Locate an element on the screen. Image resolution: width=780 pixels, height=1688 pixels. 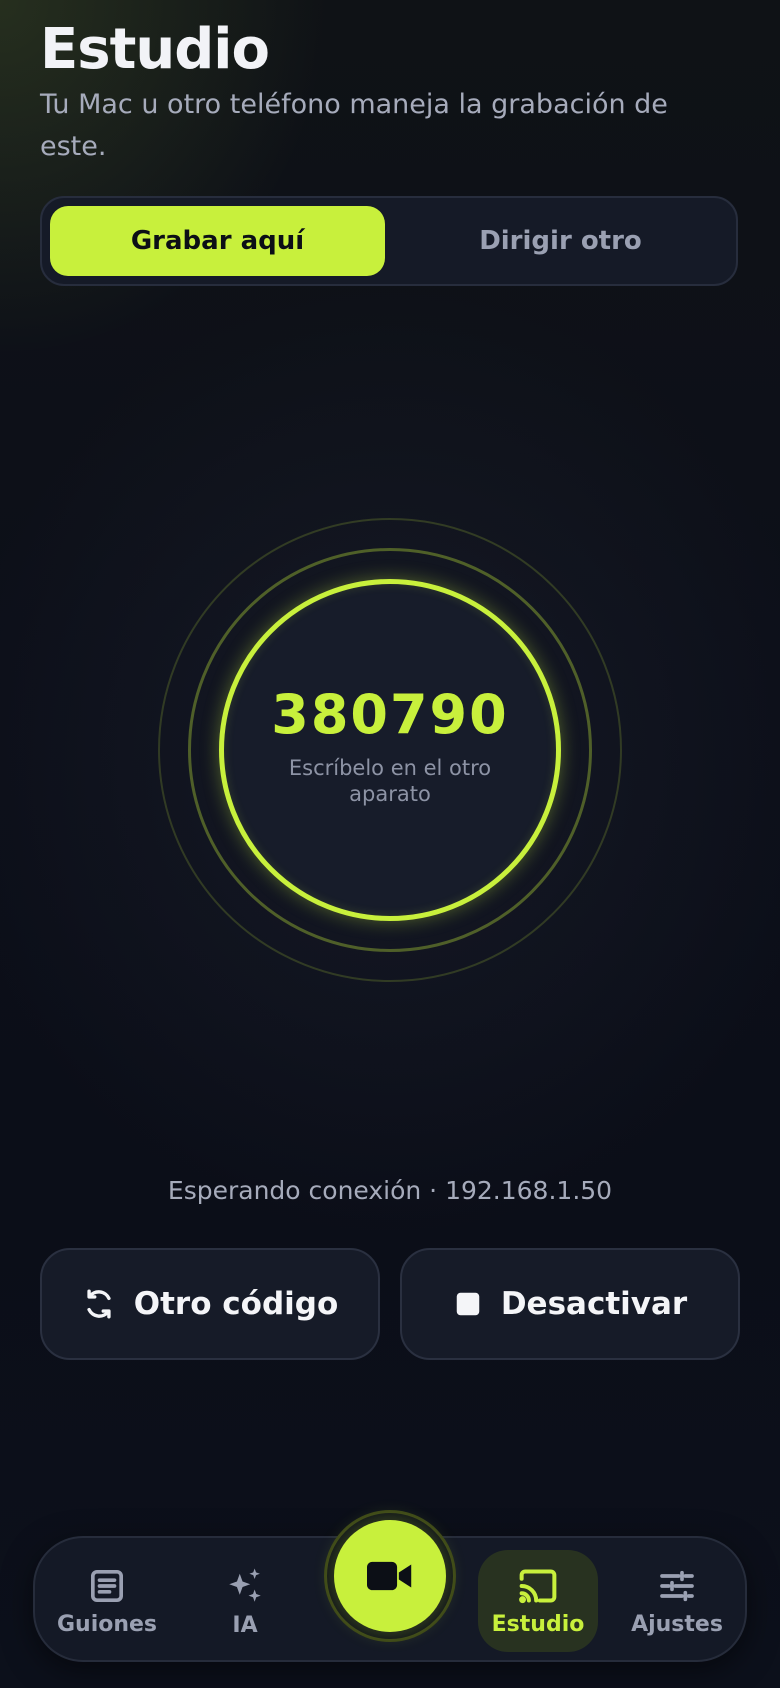
sliders-icon is located at coordinates (677, 1586).